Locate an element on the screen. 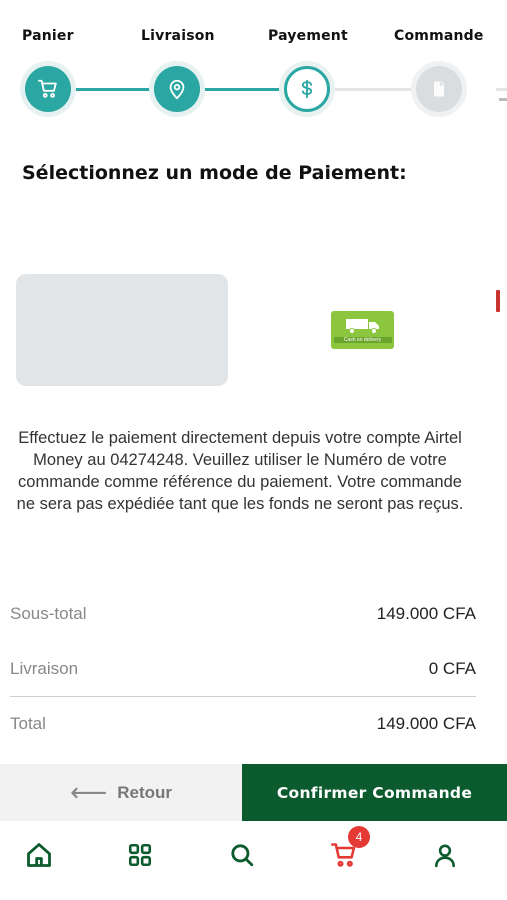 The width and height of the screenshot is (507, 900). step-label-commande: Commande is located at coordinates (439, 36).